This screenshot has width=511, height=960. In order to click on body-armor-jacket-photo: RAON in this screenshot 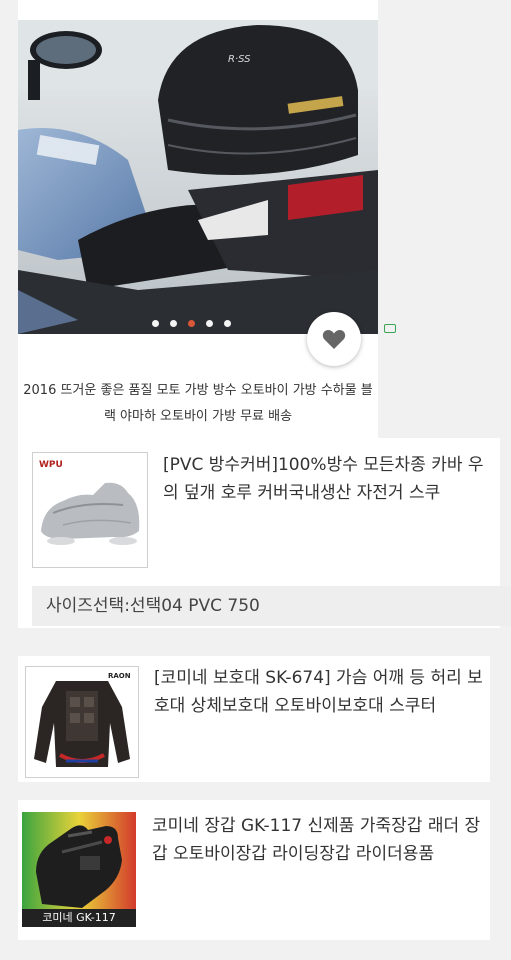, I will do `click(82, 722)`.